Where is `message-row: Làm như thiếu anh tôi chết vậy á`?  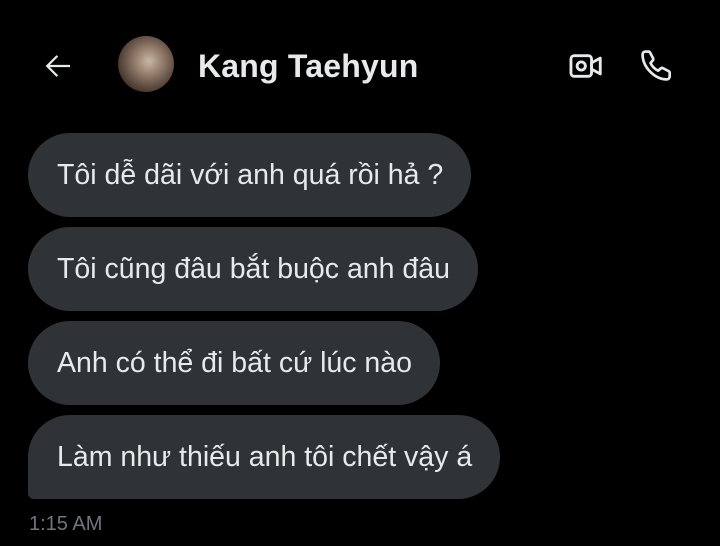 message-row: Làm như thiếu anh tôi chết vậy á is located at coordinates (368, 457).